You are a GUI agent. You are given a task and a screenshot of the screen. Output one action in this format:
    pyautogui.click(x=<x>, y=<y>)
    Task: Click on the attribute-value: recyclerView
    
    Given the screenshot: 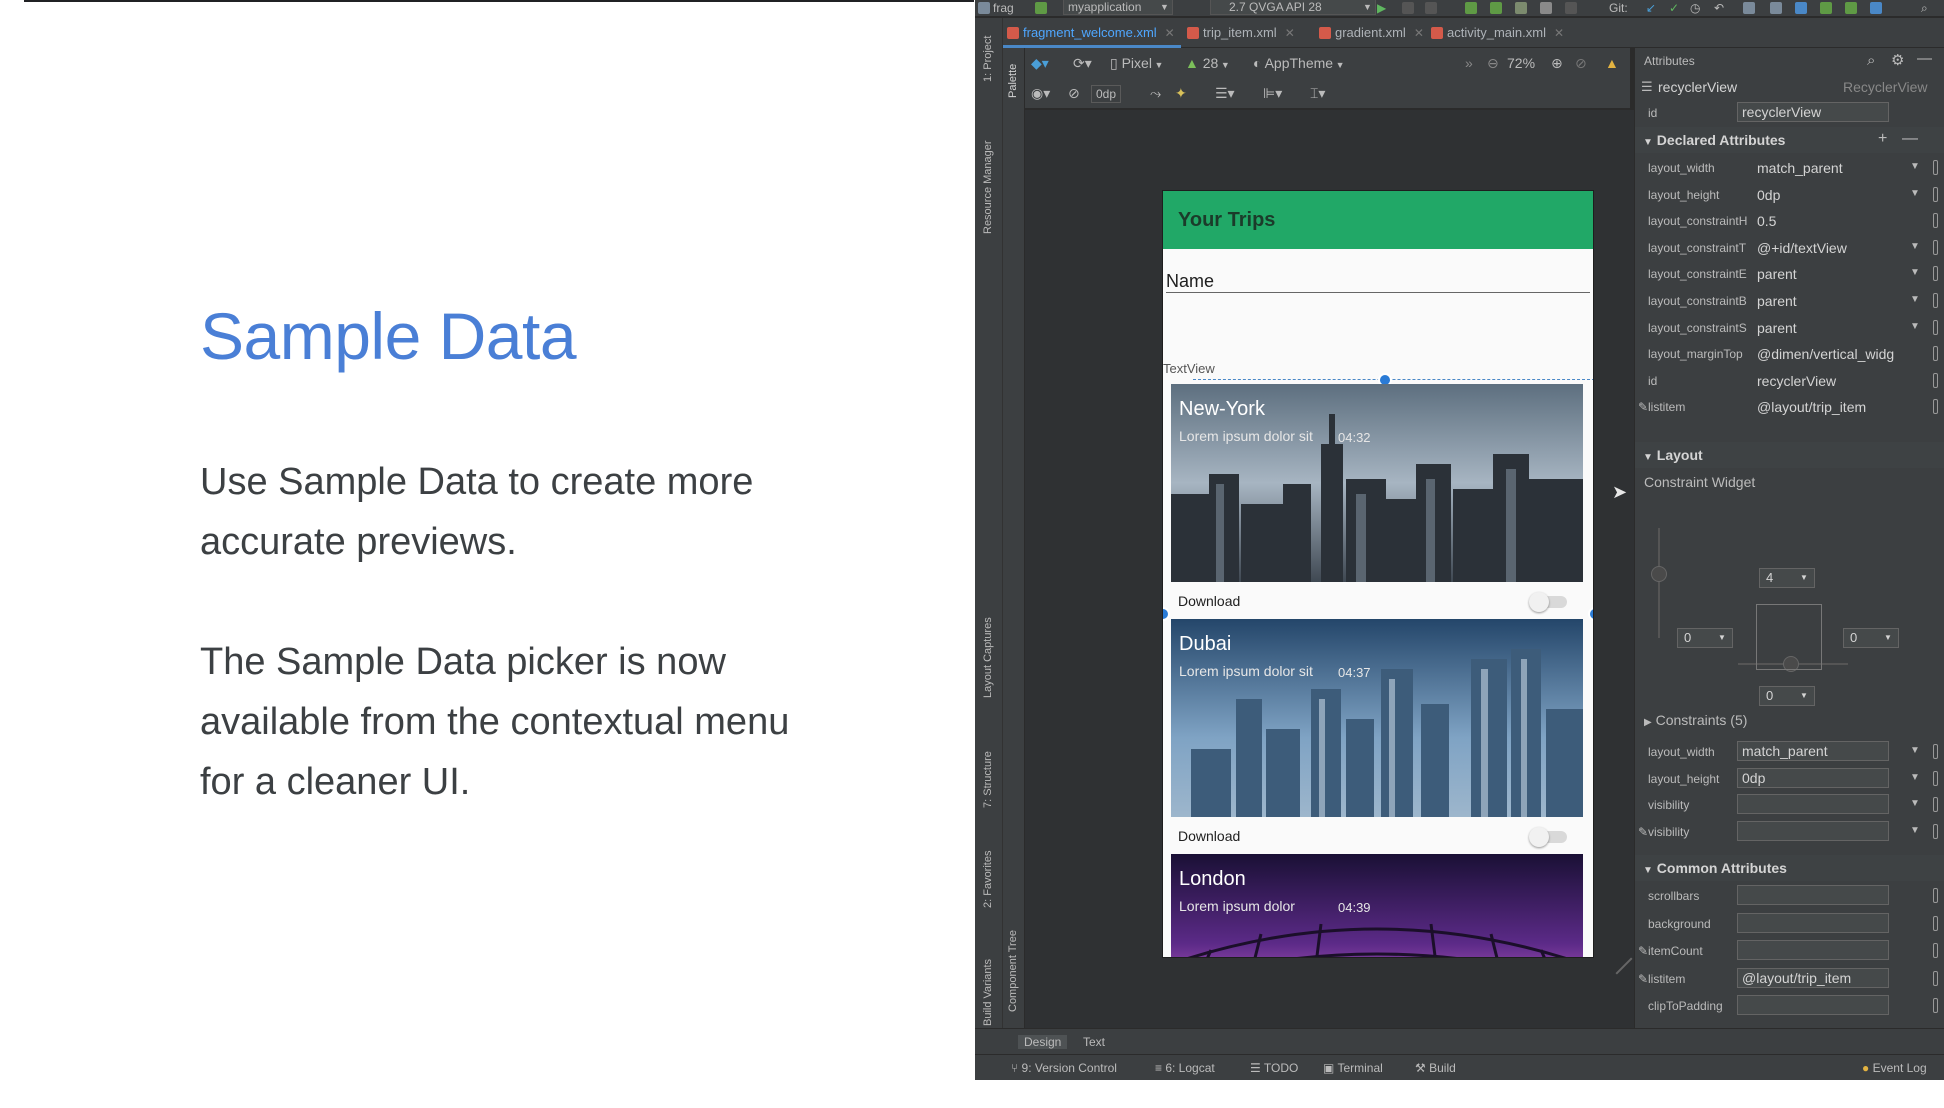 What is the action you would take?
    pyautogui.click(x=1796, y=381)
    